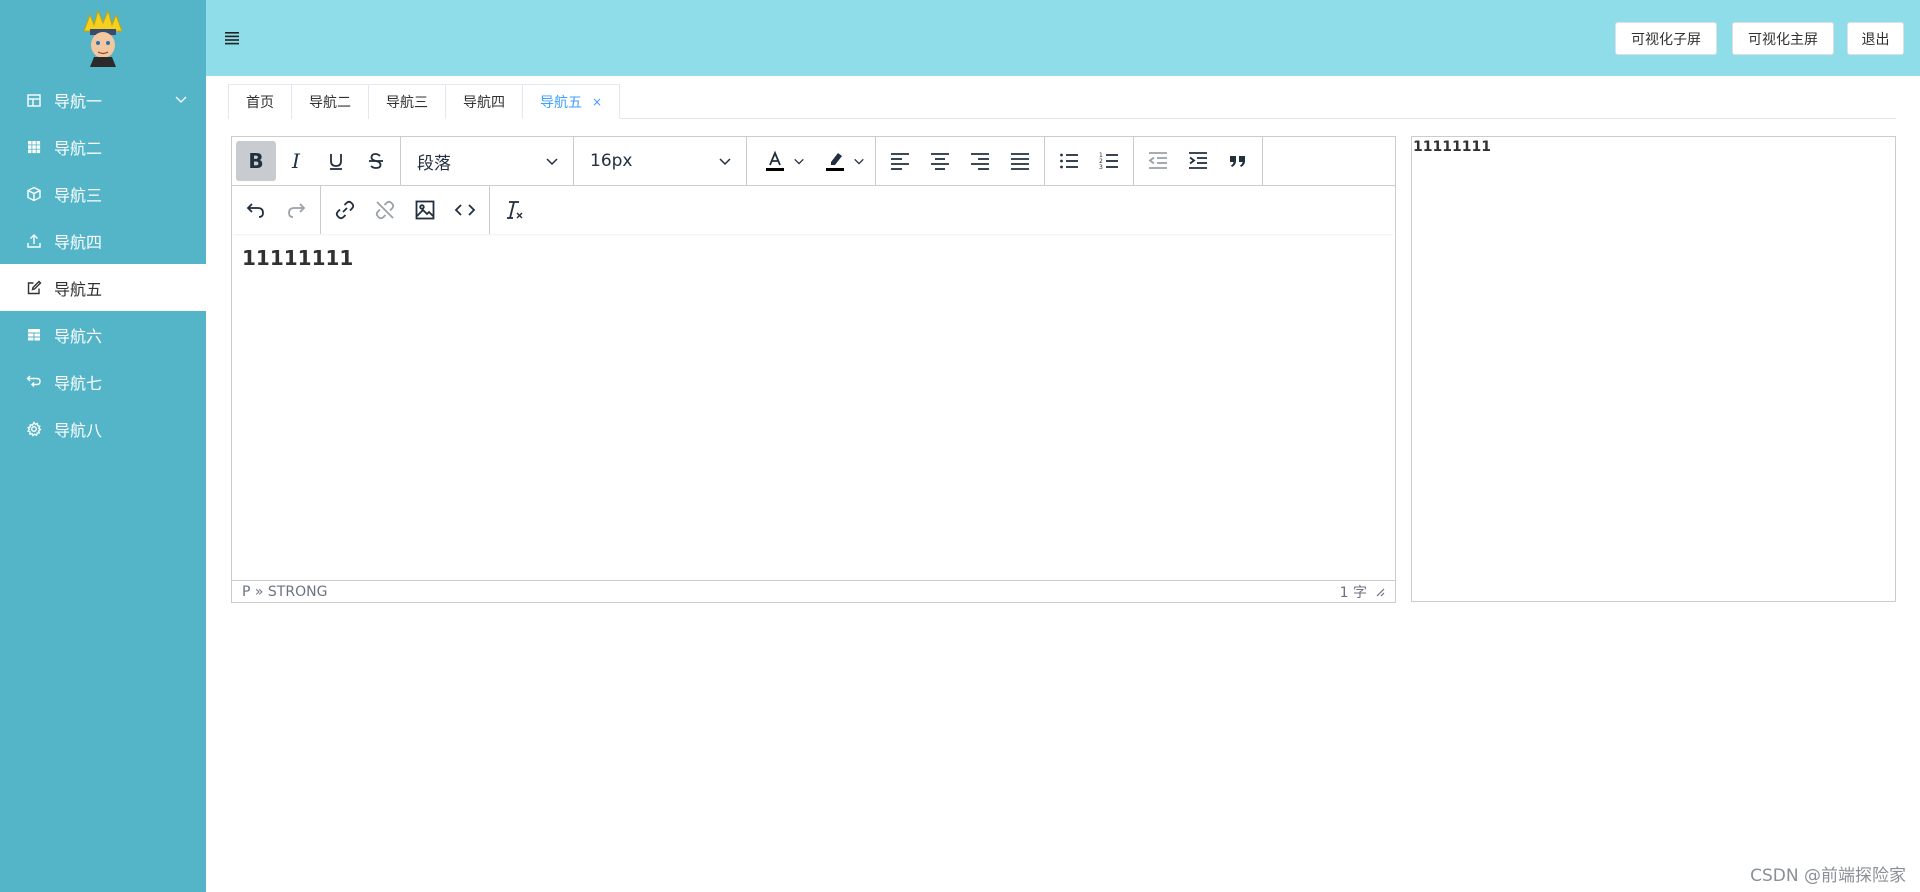 The width and height of the screenshot is (1920, 892). I want to click on redo-icon, so click(297, 210).